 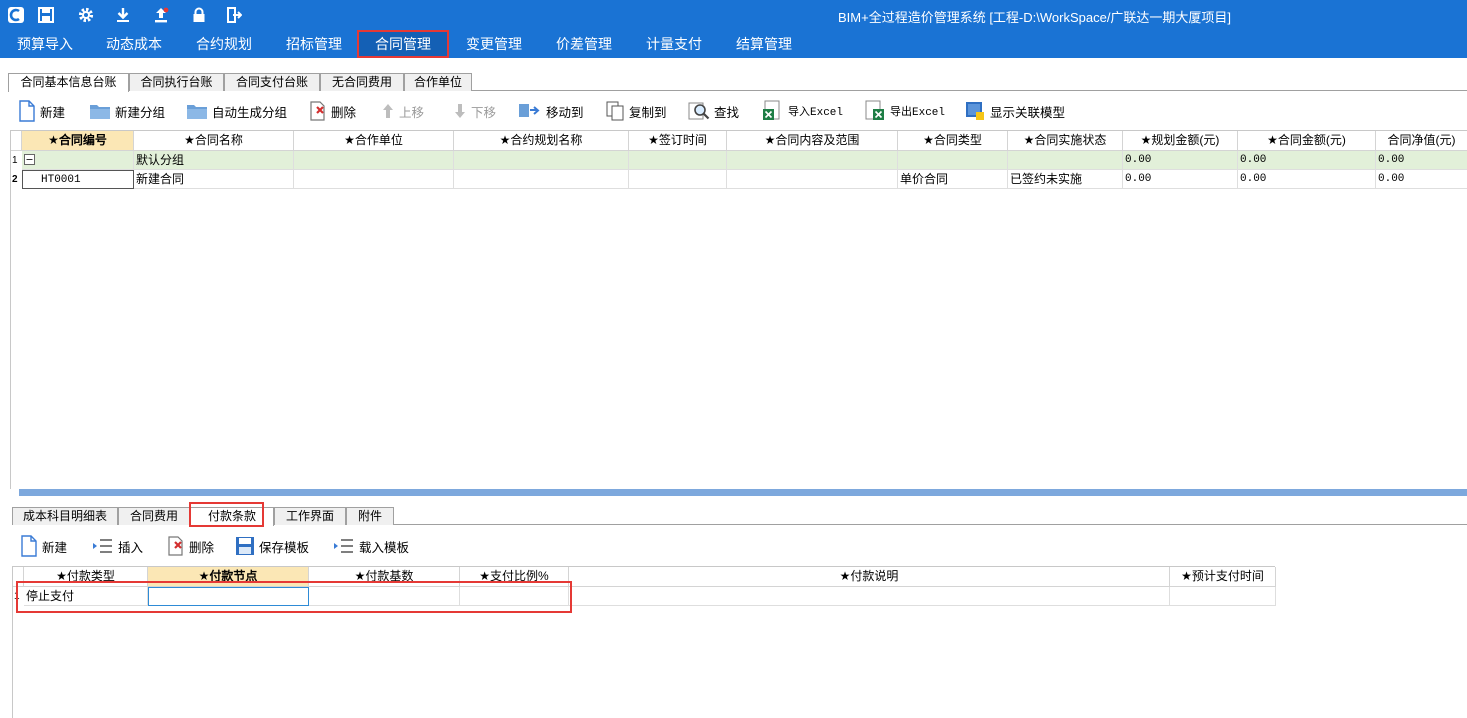 What do you see at coordinates (224, 44) in the screenshot?
I see `menu-contract-planning: 合约规划` at bounding box center [224, 44].